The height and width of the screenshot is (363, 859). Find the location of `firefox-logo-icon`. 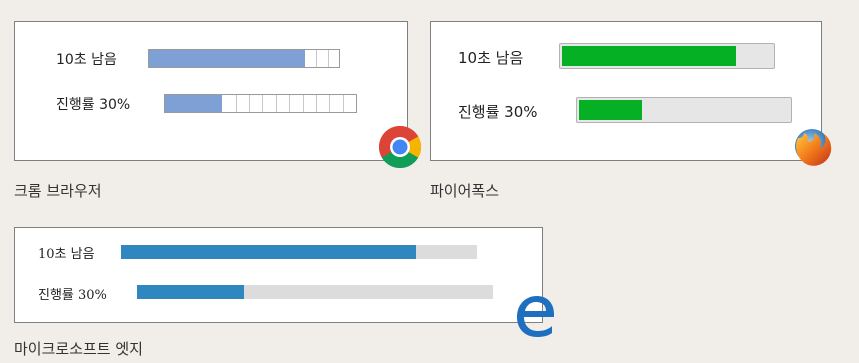

firefox-logo-icon is located at coordinates (813, 147).